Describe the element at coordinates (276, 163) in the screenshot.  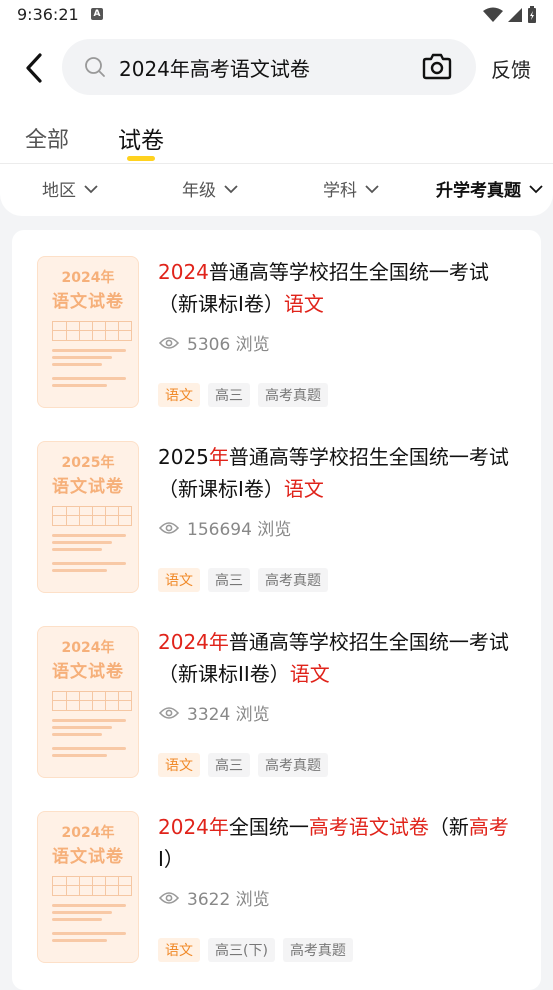
I see `divider` at that location.